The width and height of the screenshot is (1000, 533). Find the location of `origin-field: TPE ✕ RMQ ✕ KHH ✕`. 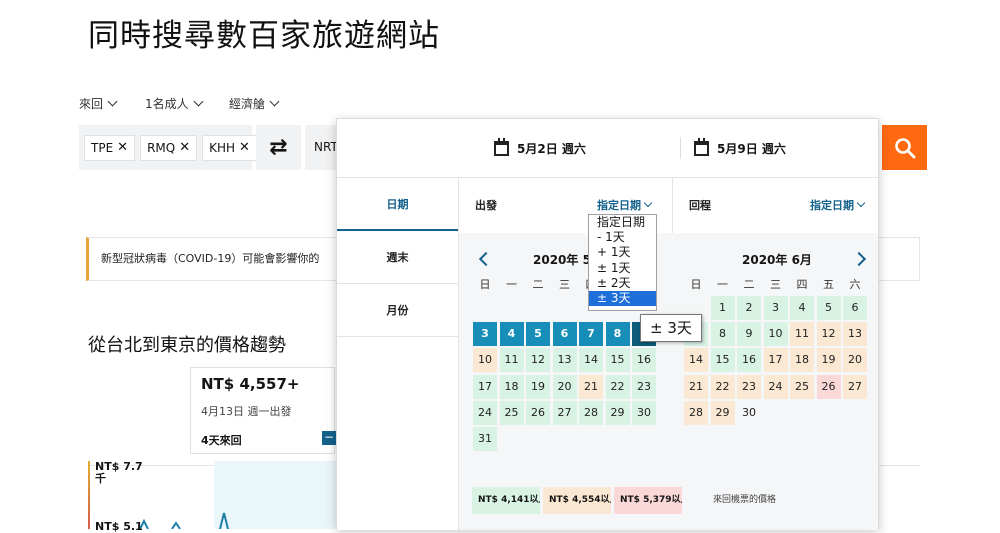

origin-field: TPE ✕ RMQ ✕ KHH ✕ is located at coordinates (168, 147).